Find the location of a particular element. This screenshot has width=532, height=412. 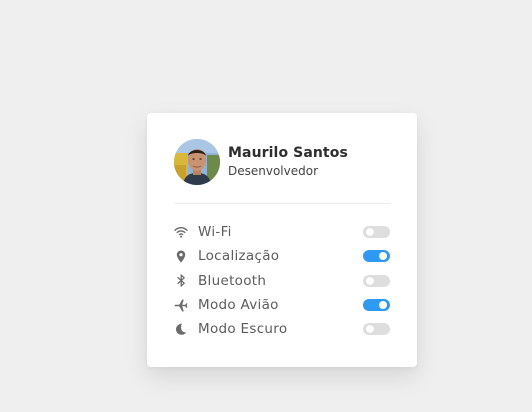

user-role: Desenvolvedor is located at coordinates (273, 171).